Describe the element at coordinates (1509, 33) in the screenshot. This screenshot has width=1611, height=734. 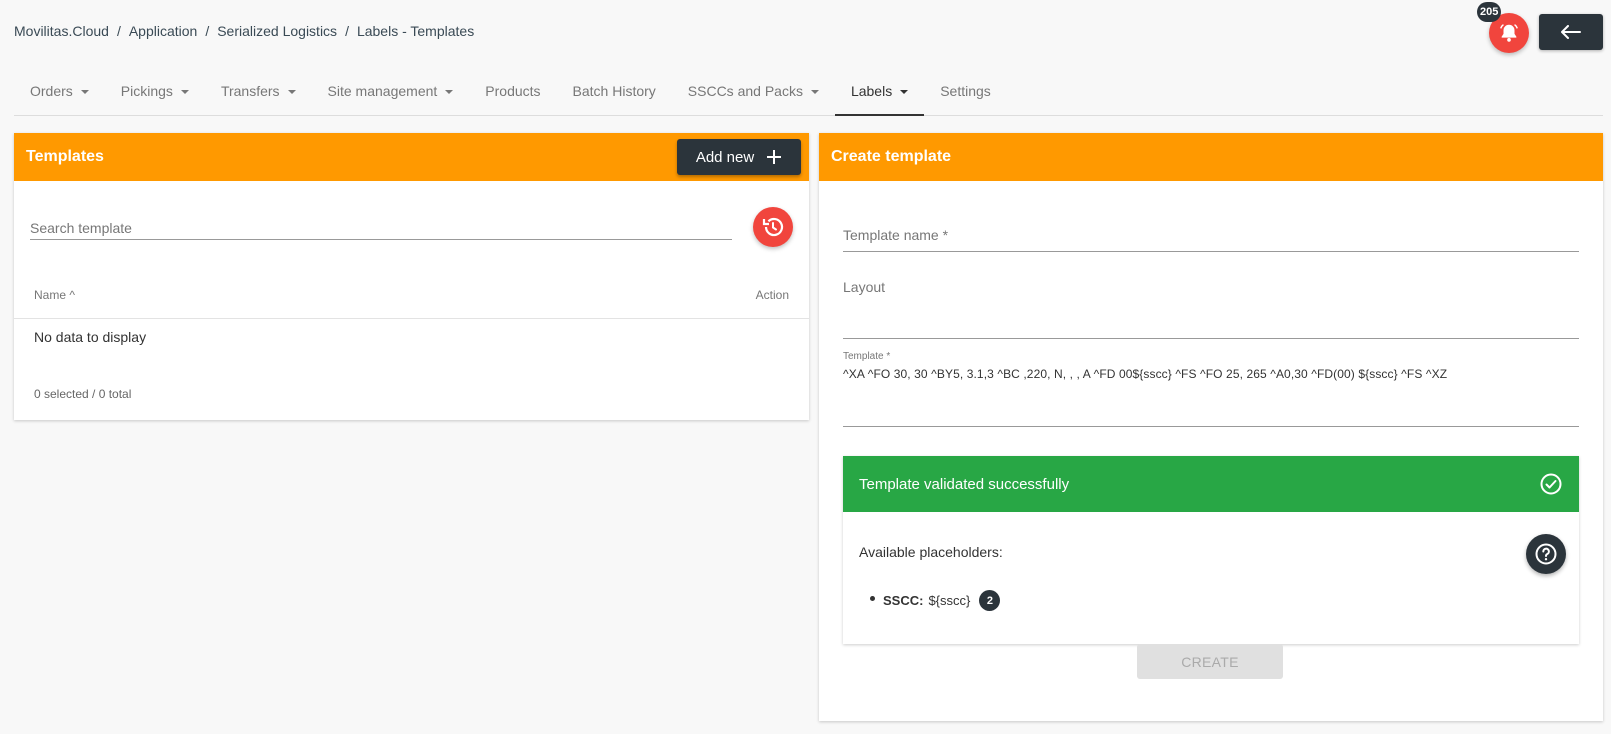
I see `bell-icon` at that location.